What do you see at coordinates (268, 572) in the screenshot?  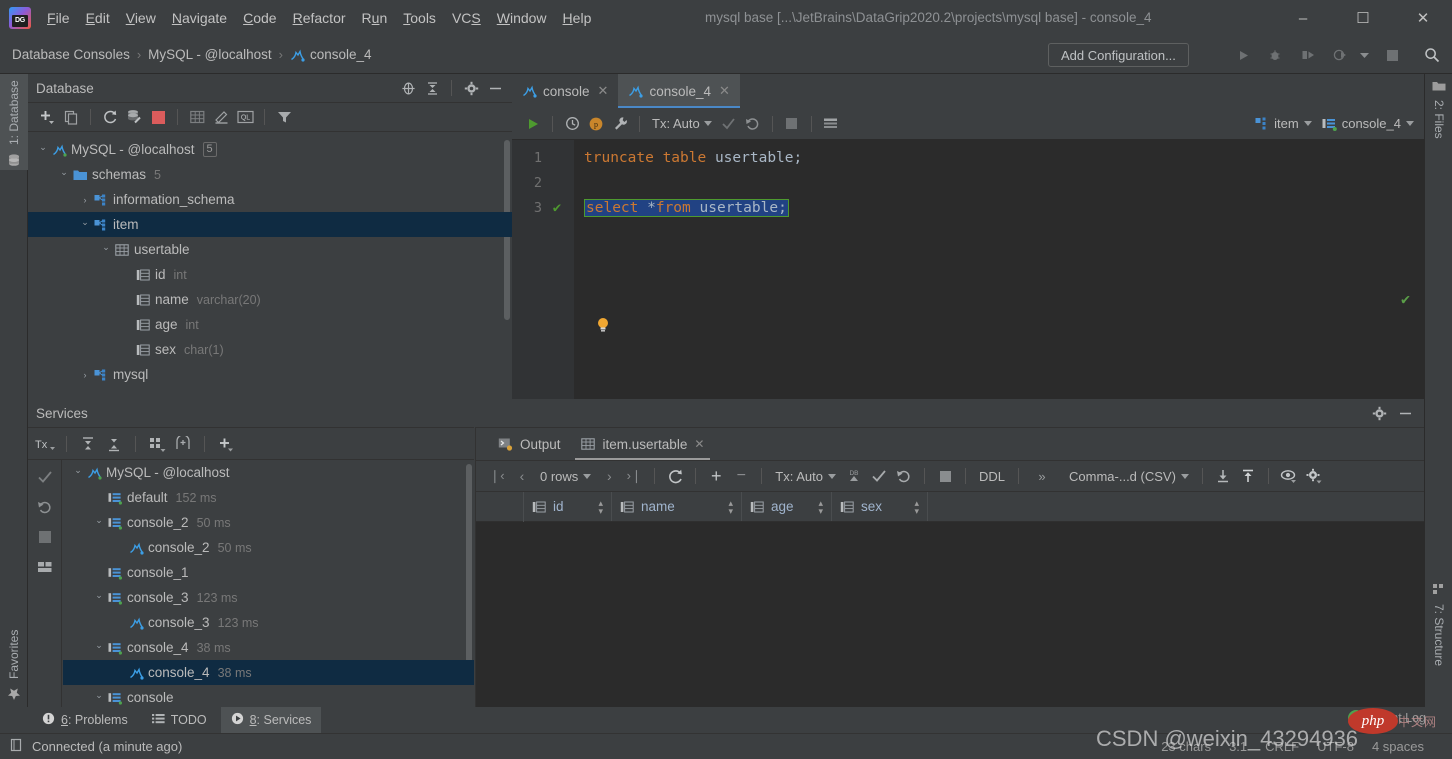 I see `tree-node-console_1: console_1` at bounding box center [268, 572].